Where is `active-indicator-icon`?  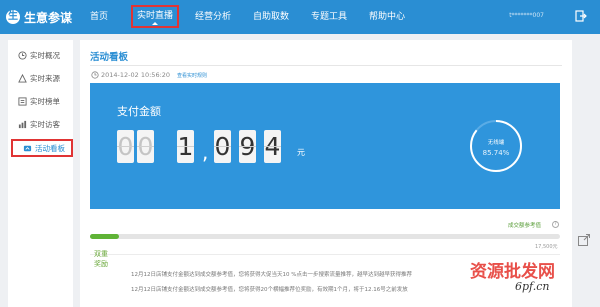
active-indicator-icon is located at coordinates (155, 23).